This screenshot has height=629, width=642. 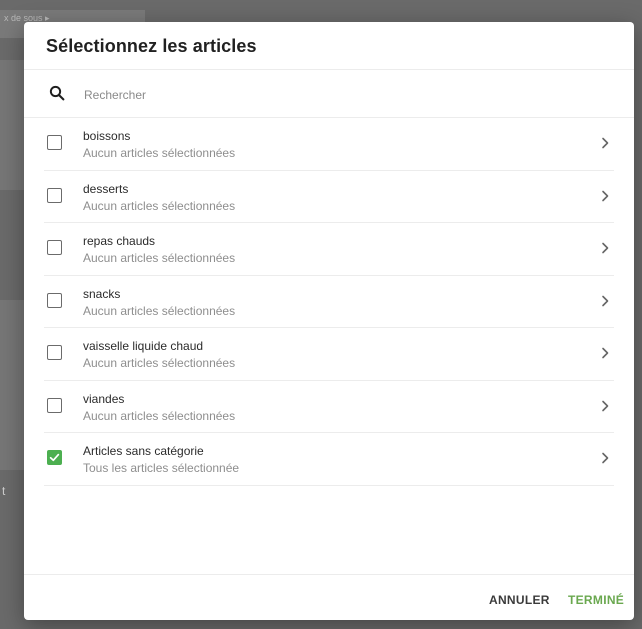 I want to click on list-item: viandes Aucun articles sélectionnées, so click(x=329, y=407).